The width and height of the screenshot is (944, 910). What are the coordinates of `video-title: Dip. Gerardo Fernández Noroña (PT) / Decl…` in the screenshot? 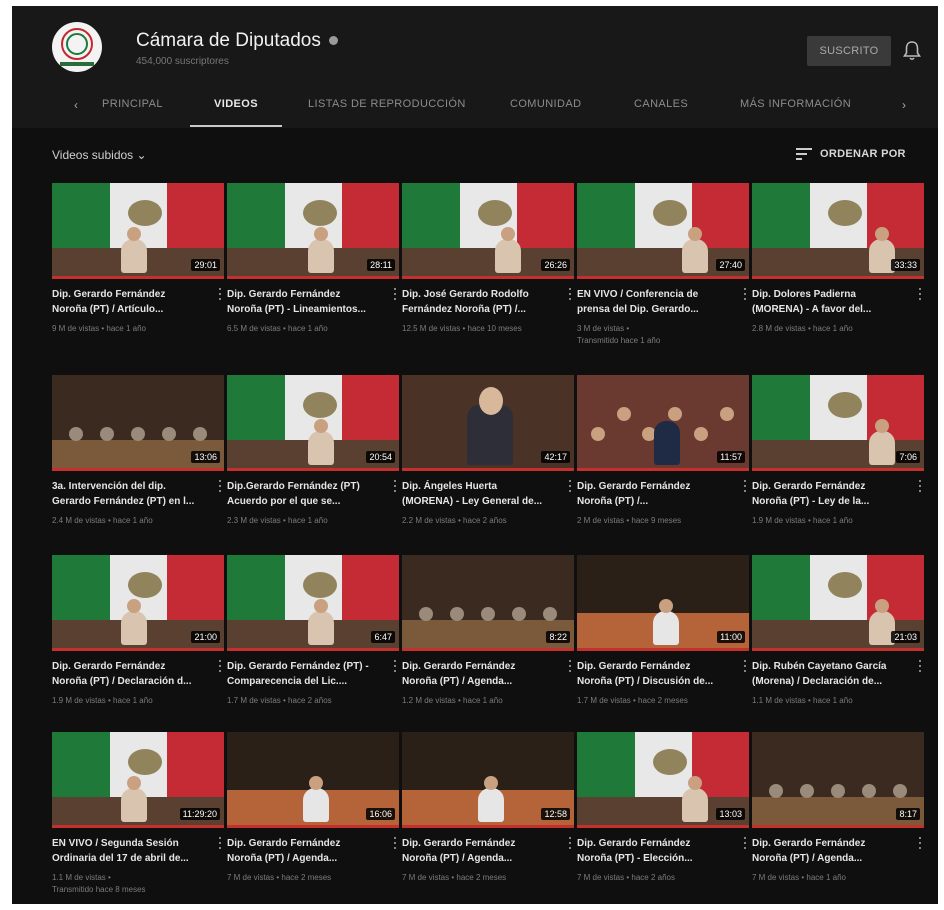 It's located at (131, 674).